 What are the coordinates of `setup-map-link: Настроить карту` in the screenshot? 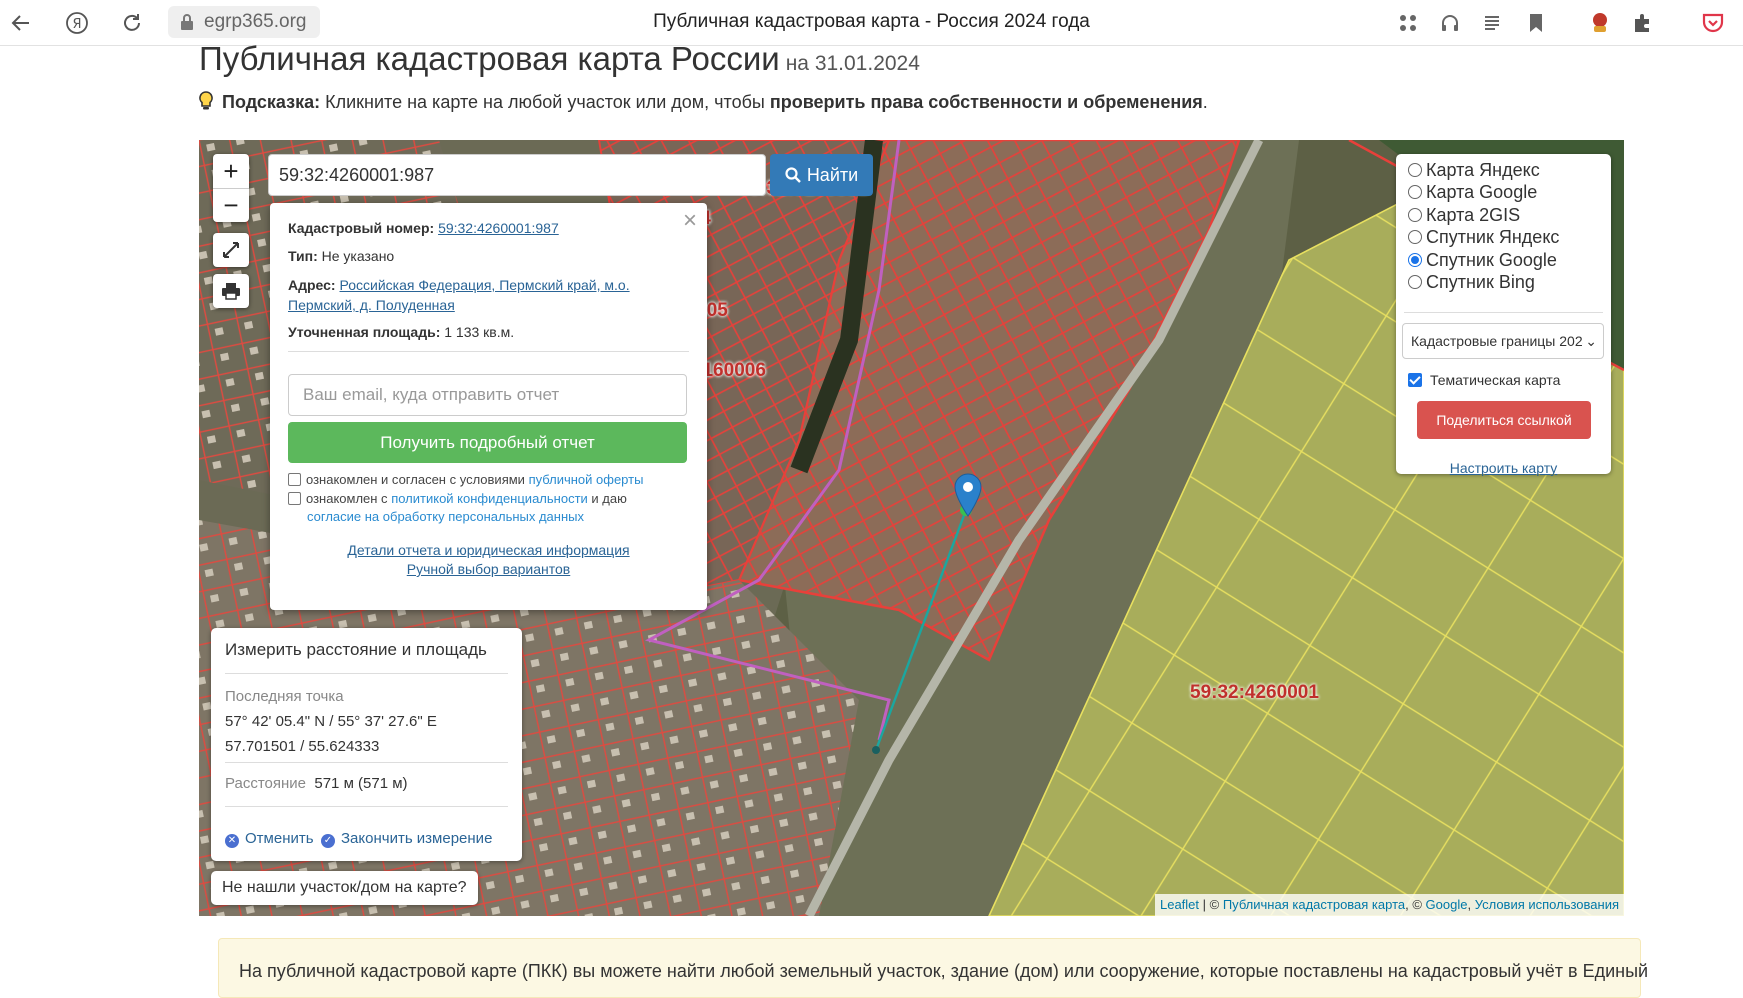 It's located at (1504, 468).